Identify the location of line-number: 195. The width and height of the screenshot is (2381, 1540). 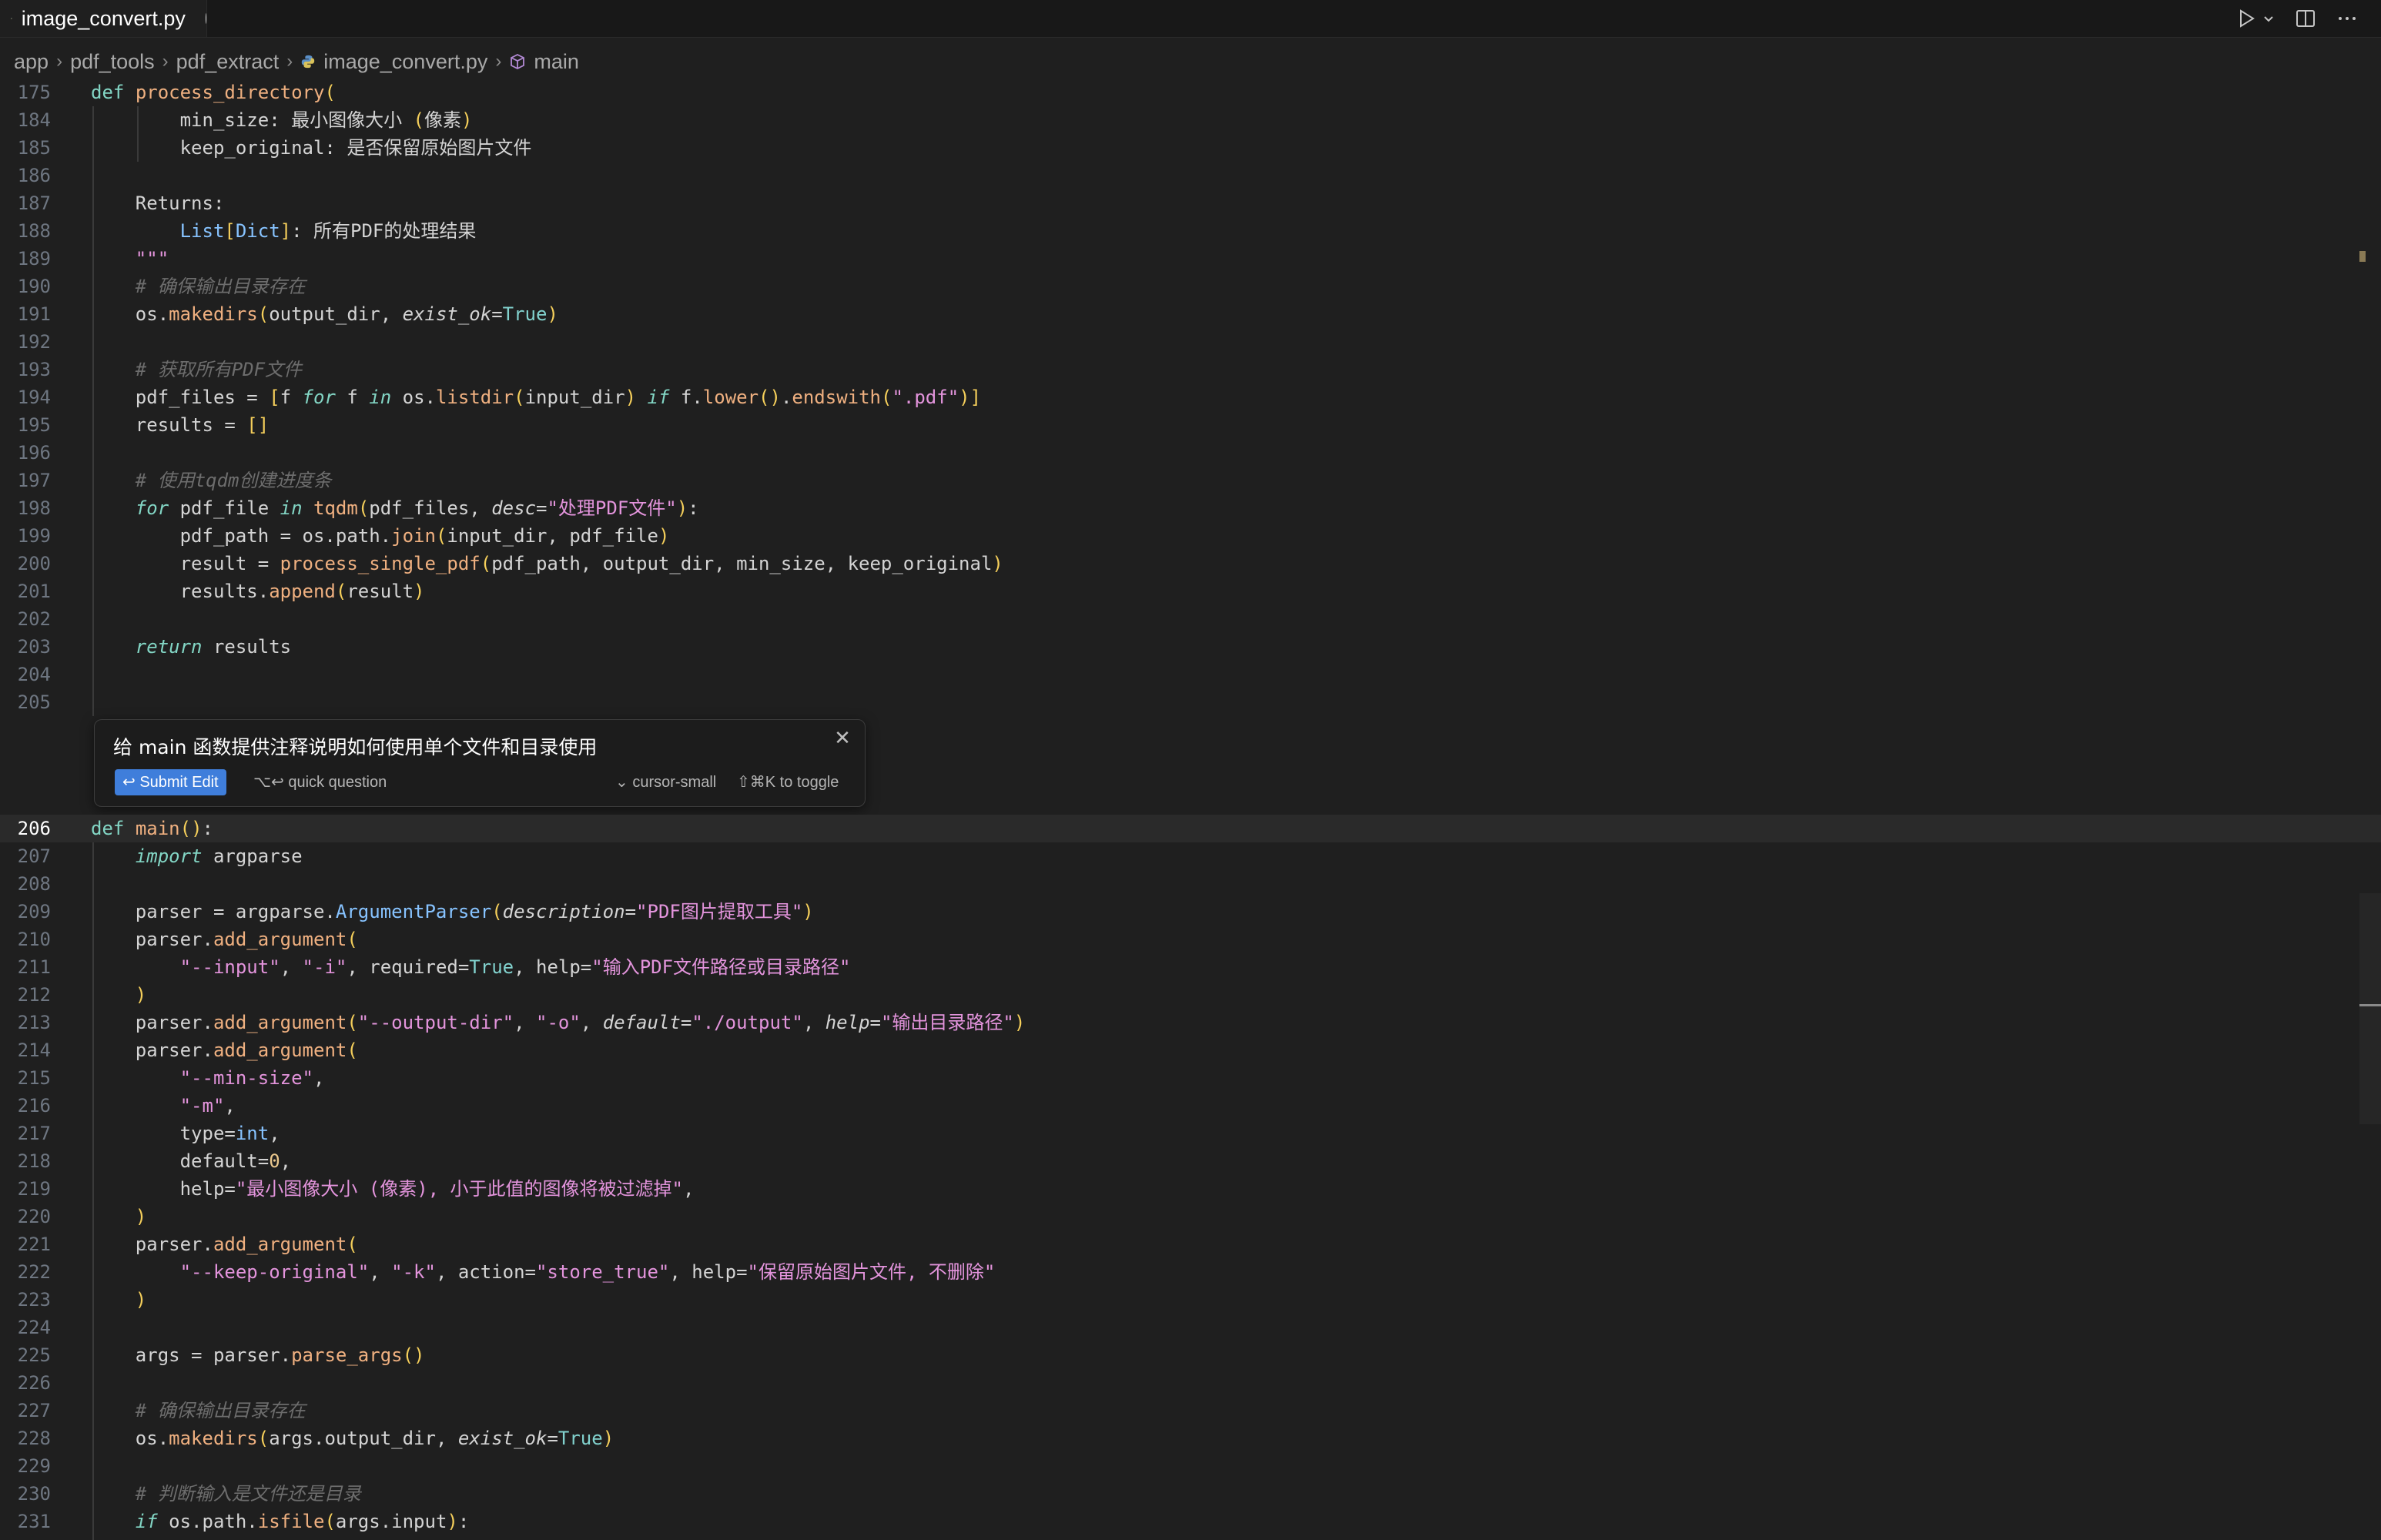
(34, 425).